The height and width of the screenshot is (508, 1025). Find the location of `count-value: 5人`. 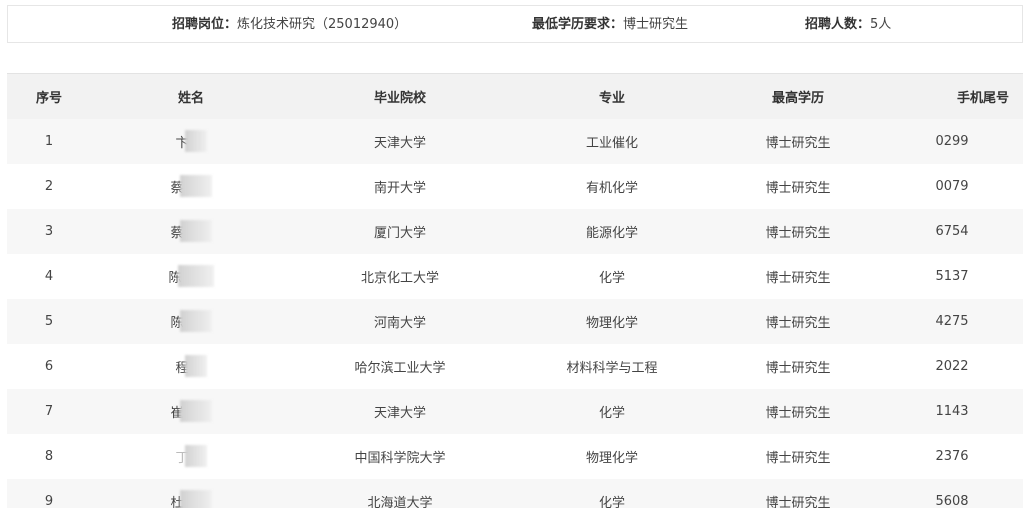

count-value: 5人 is located at coordinates (881, 24).